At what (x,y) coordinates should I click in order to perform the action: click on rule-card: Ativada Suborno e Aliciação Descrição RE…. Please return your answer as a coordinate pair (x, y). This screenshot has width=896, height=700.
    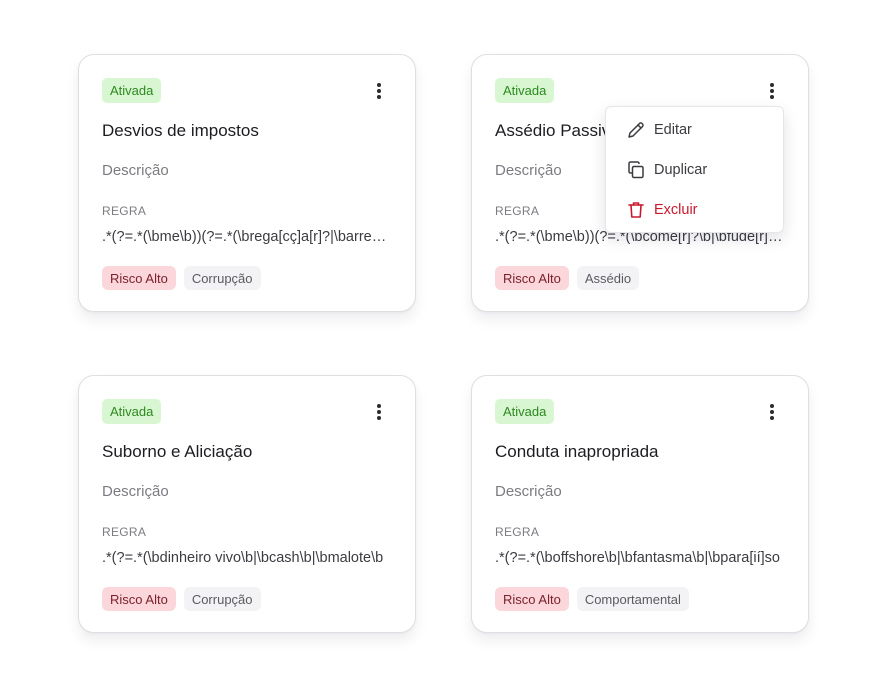
    Looking at the image, I should click on (247, 504).